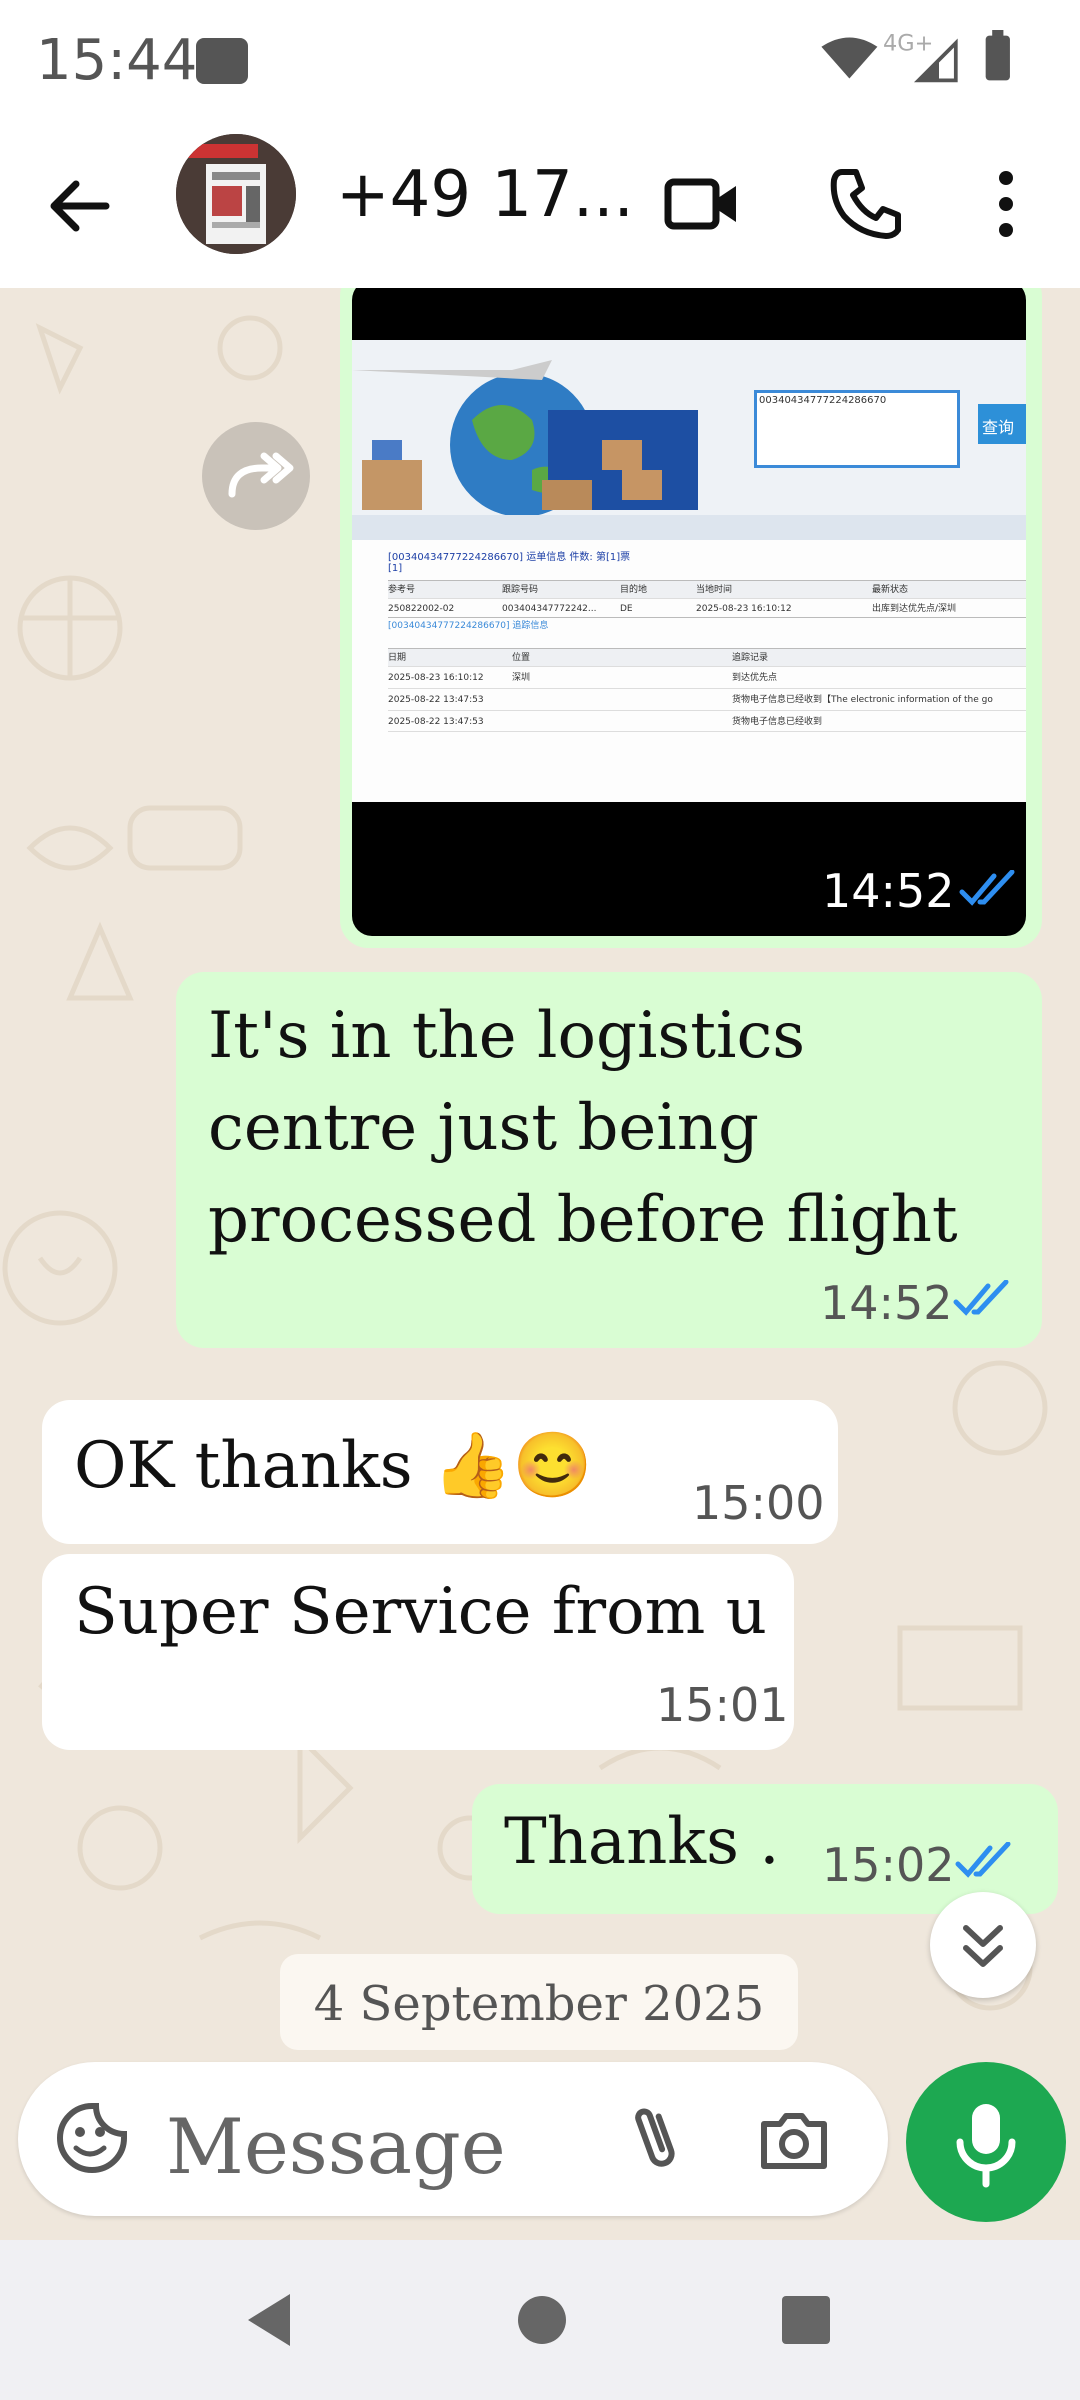  I want to click on sticker-icon, so click(92, 2138).